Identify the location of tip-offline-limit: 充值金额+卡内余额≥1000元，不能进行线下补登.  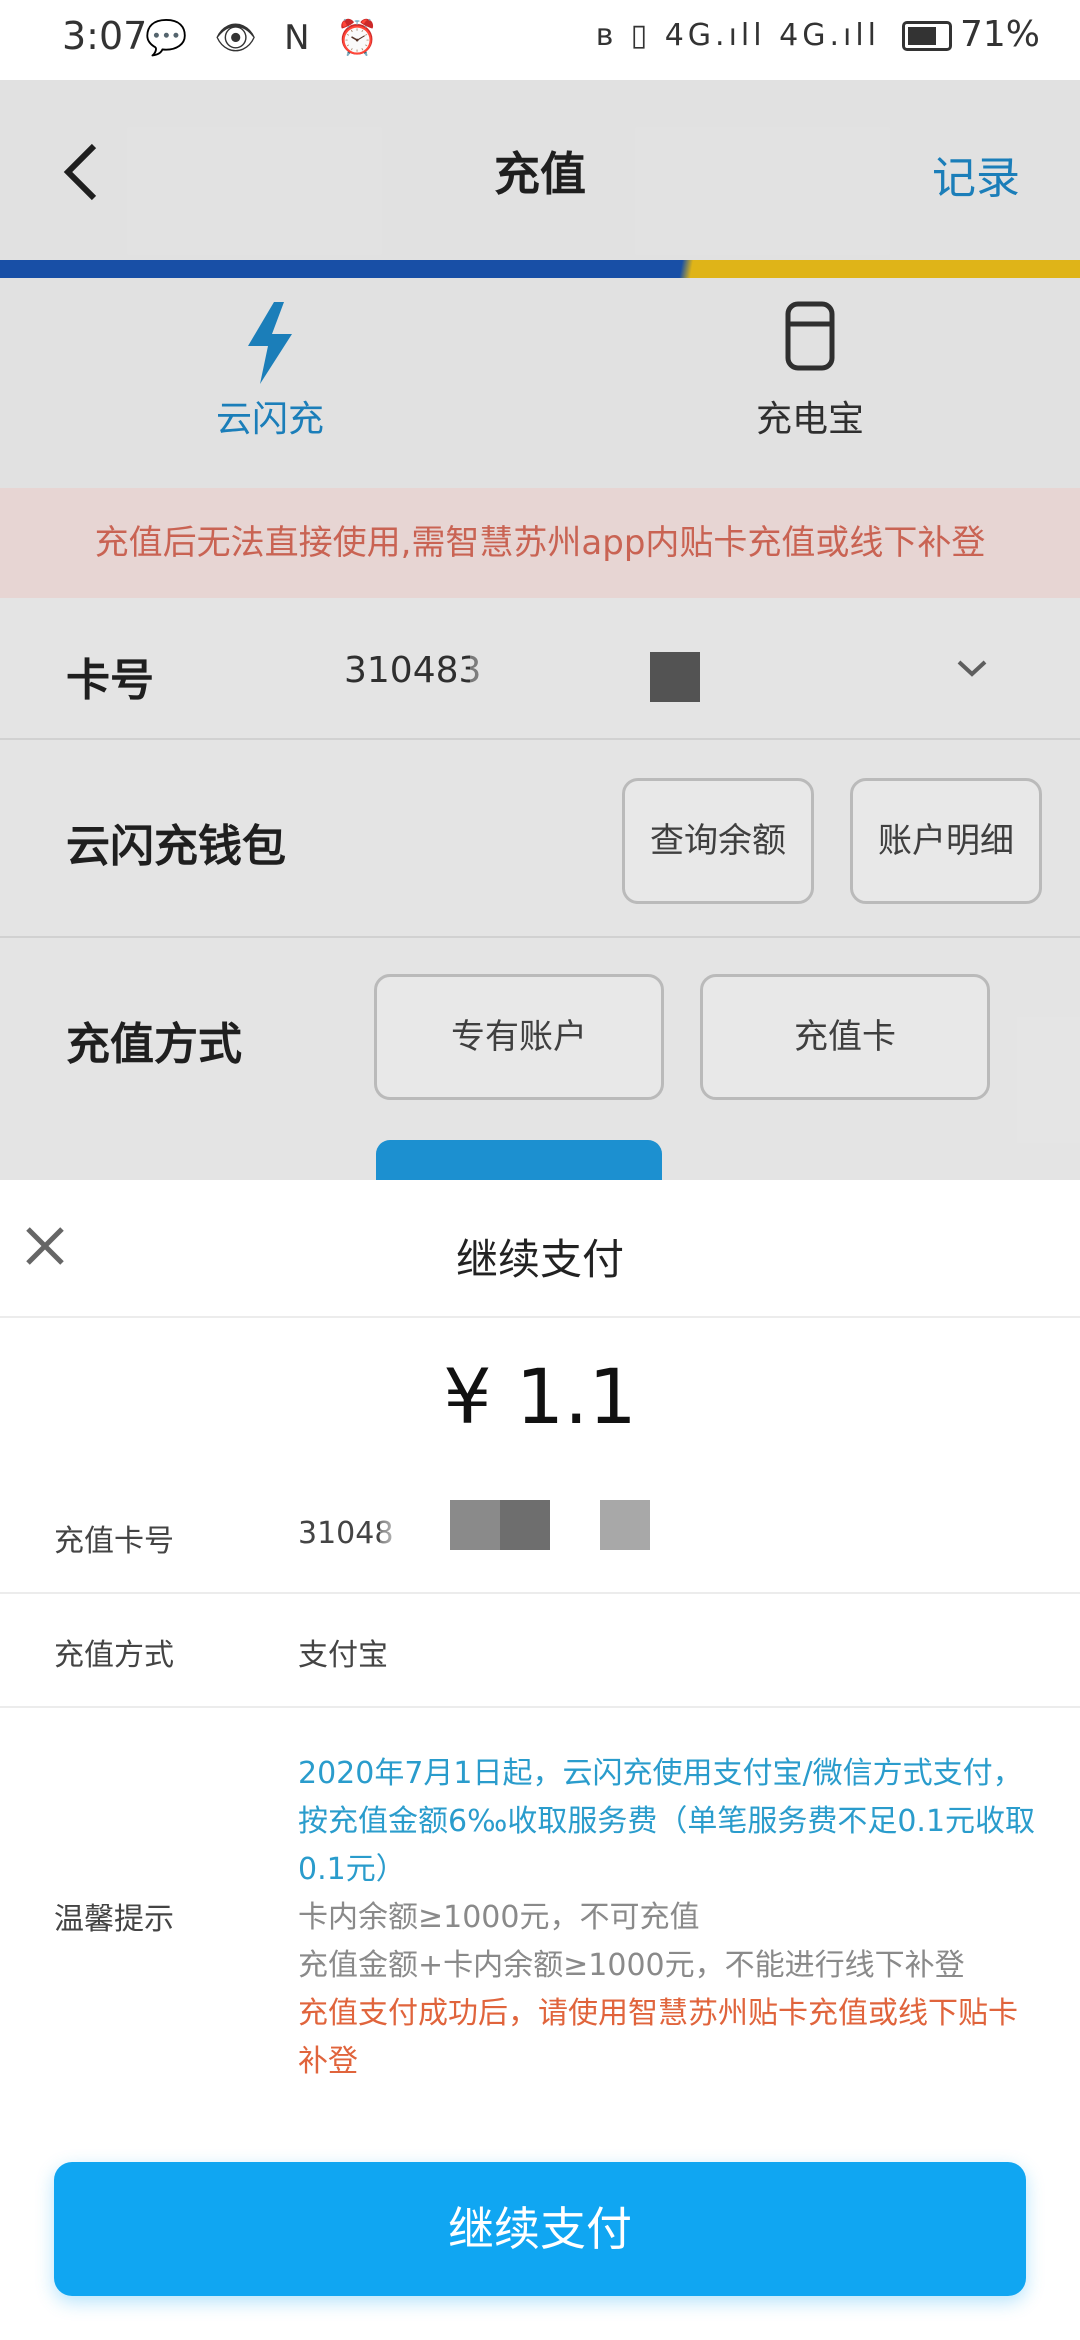
(631, 1965).